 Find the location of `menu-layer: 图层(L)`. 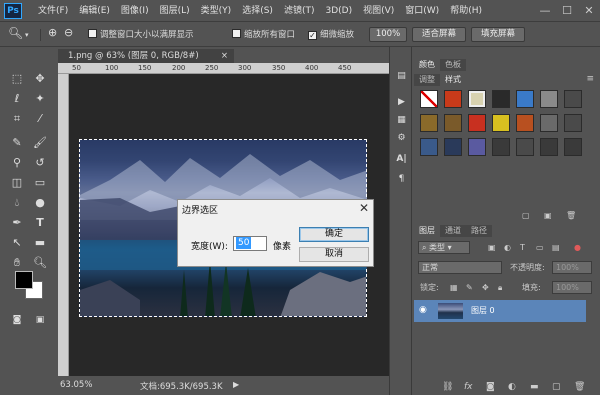

menu-layer: 图层(L) is located at coordinates (175, 11).